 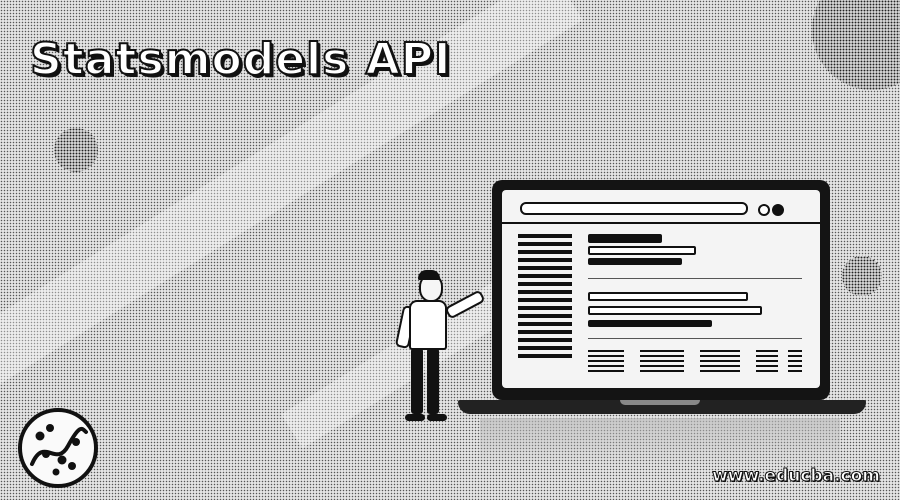 What do you see at coordinates (695, 304) in the screenshot?
I see `content-area` at bounding box center [695, 304].